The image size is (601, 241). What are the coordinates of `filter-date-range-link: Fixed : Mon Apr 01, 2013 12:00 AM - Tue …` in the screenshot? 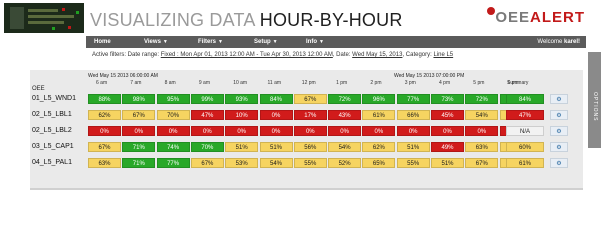 It's located at (247, 55).